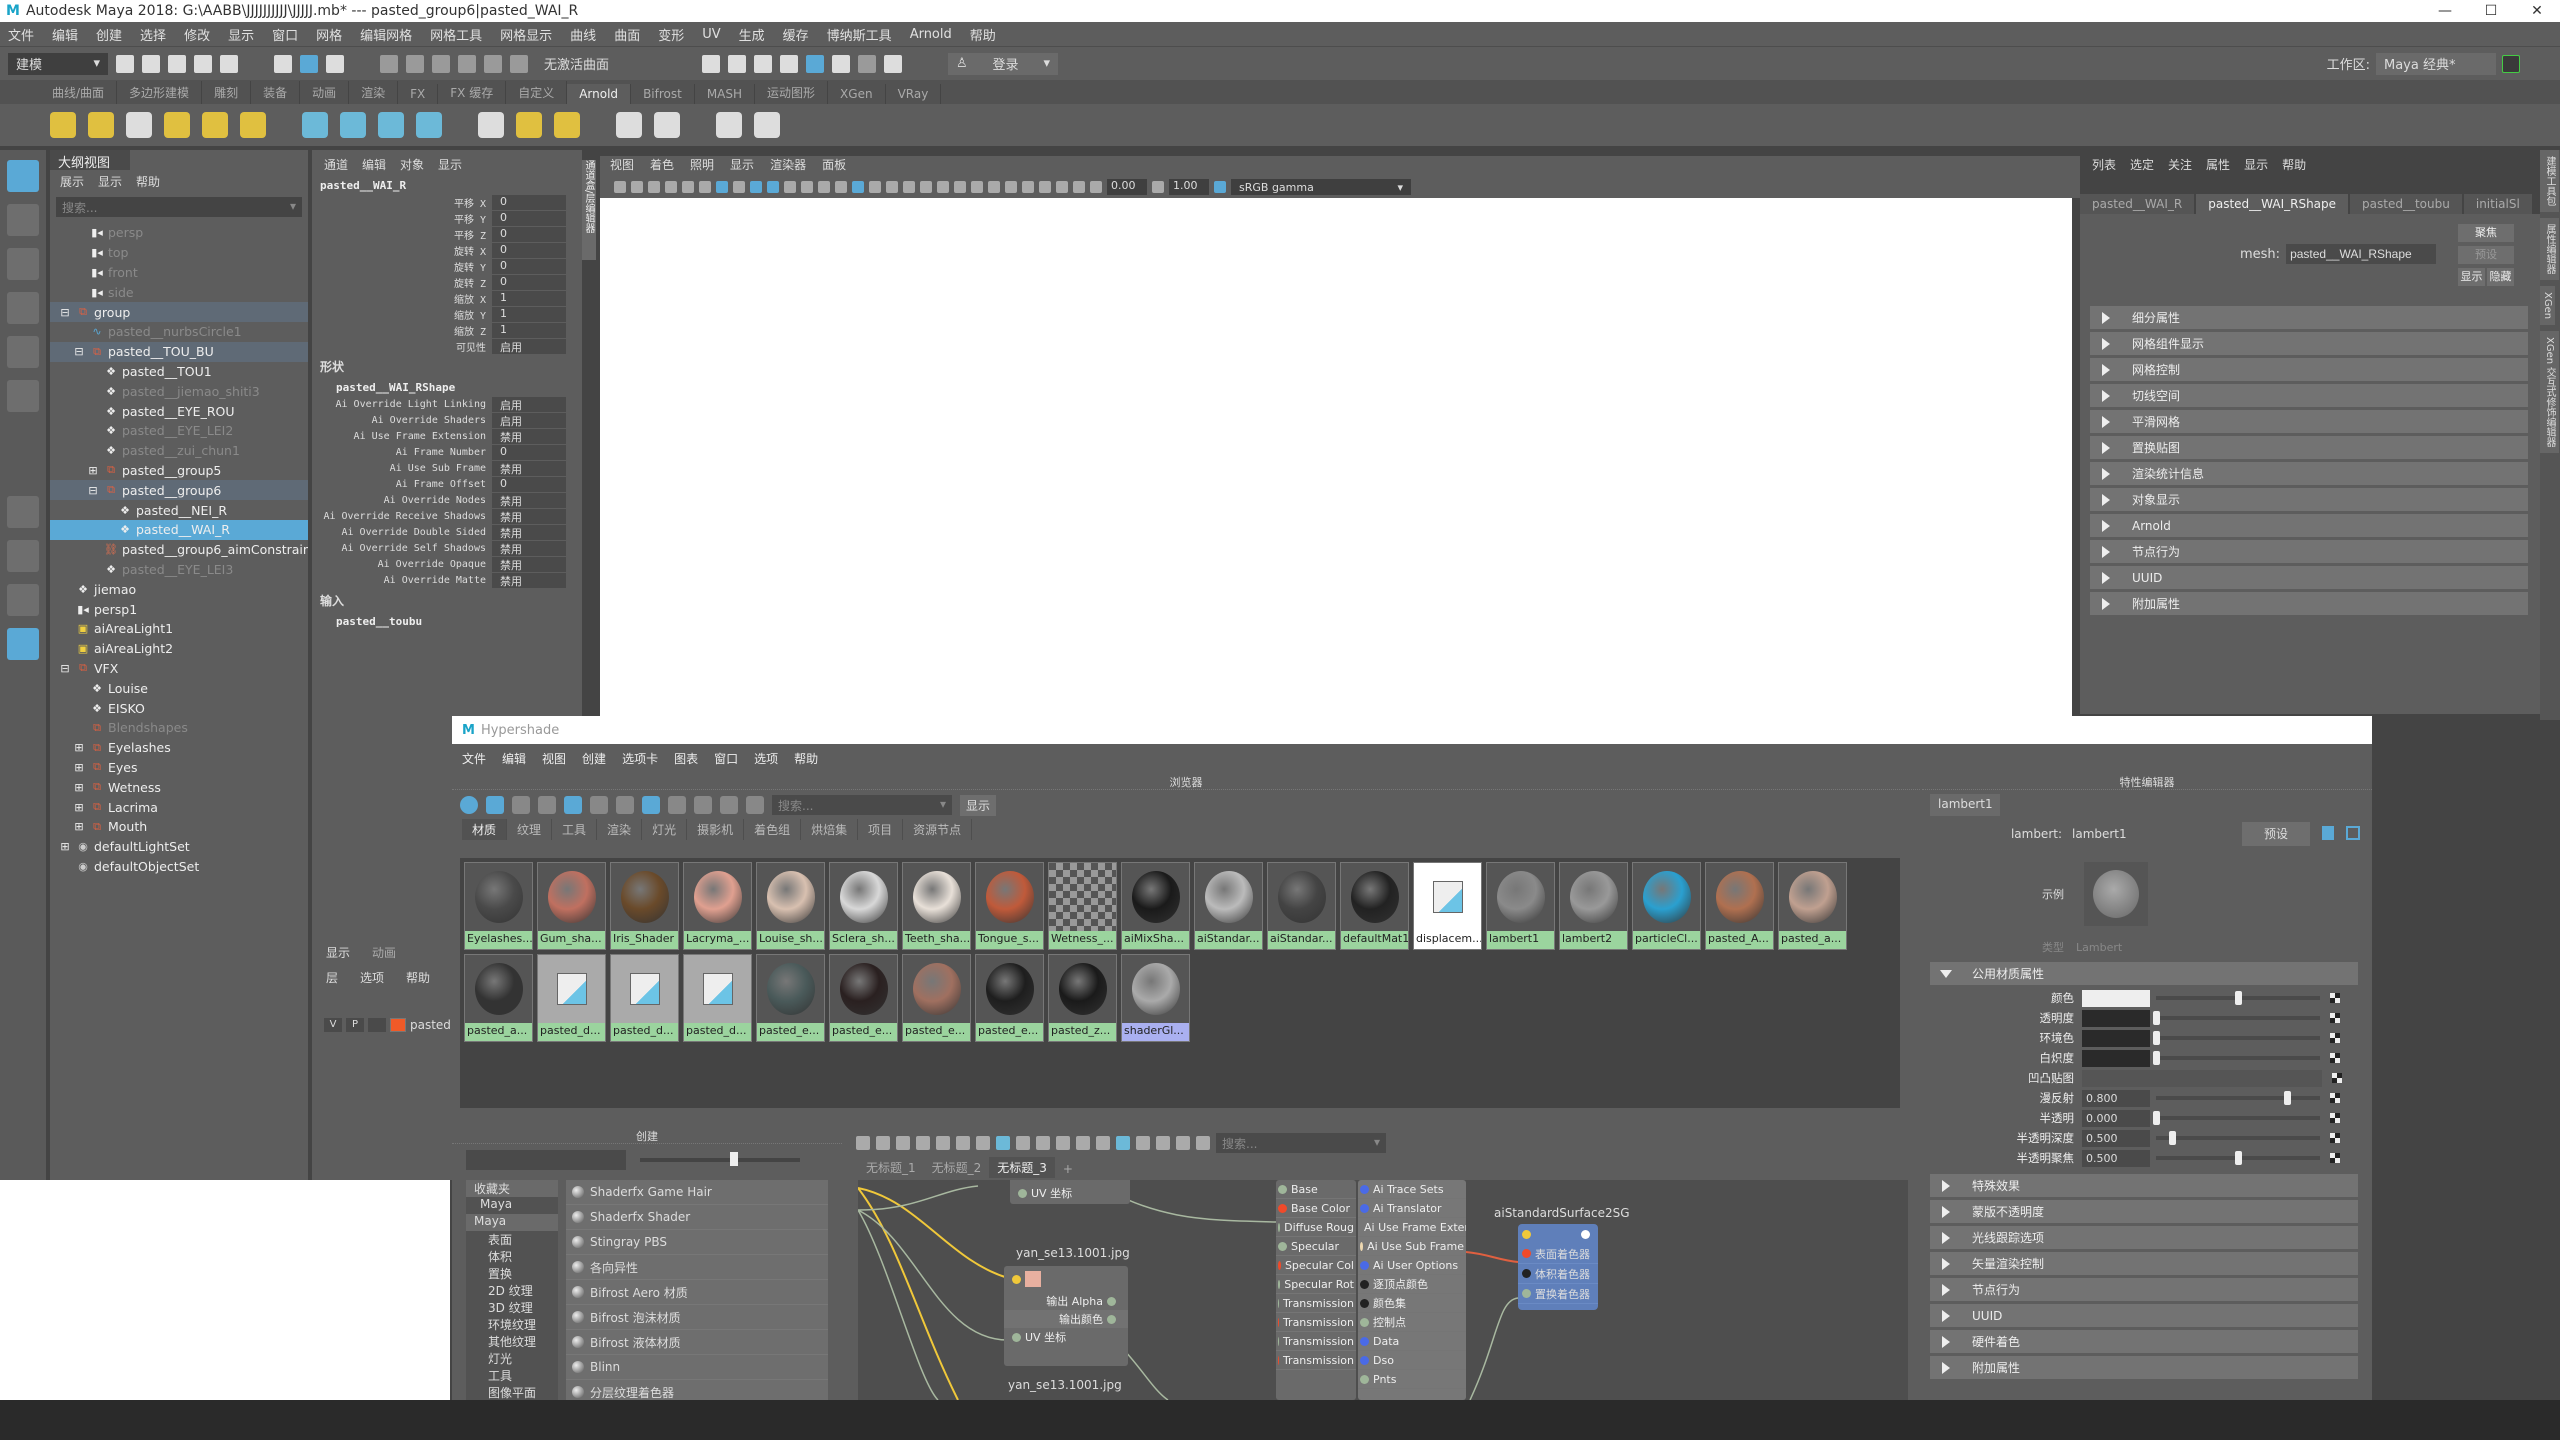 The width and height of the screenshot is (2560, 1440). Describe the element at coordinates (862, 805) in the screenshot. I see `browser-search-input: 搜索... ▾` at that location.